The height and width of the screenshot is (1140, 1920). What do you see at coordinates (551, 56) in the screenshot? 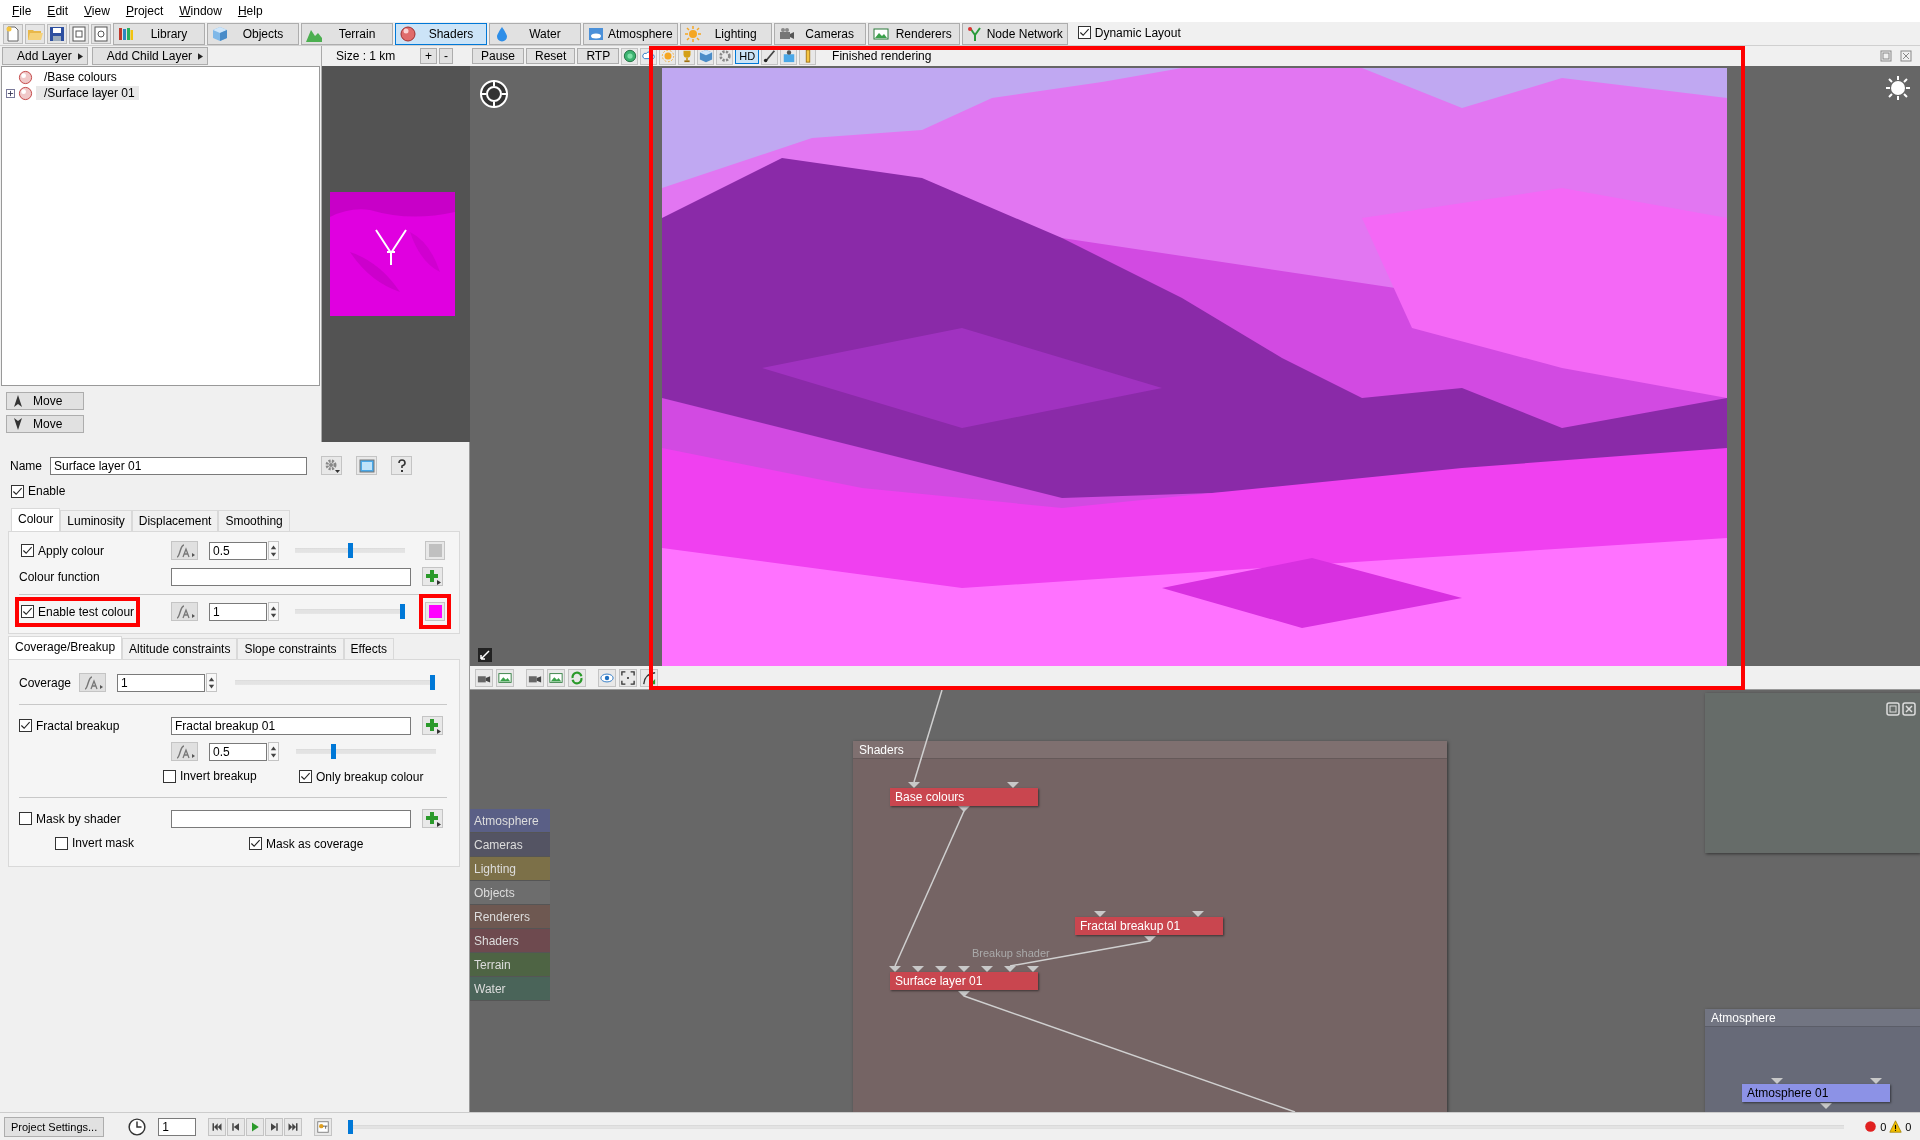
I see `render-control-button: Reset` at bounding box center [551, 56].